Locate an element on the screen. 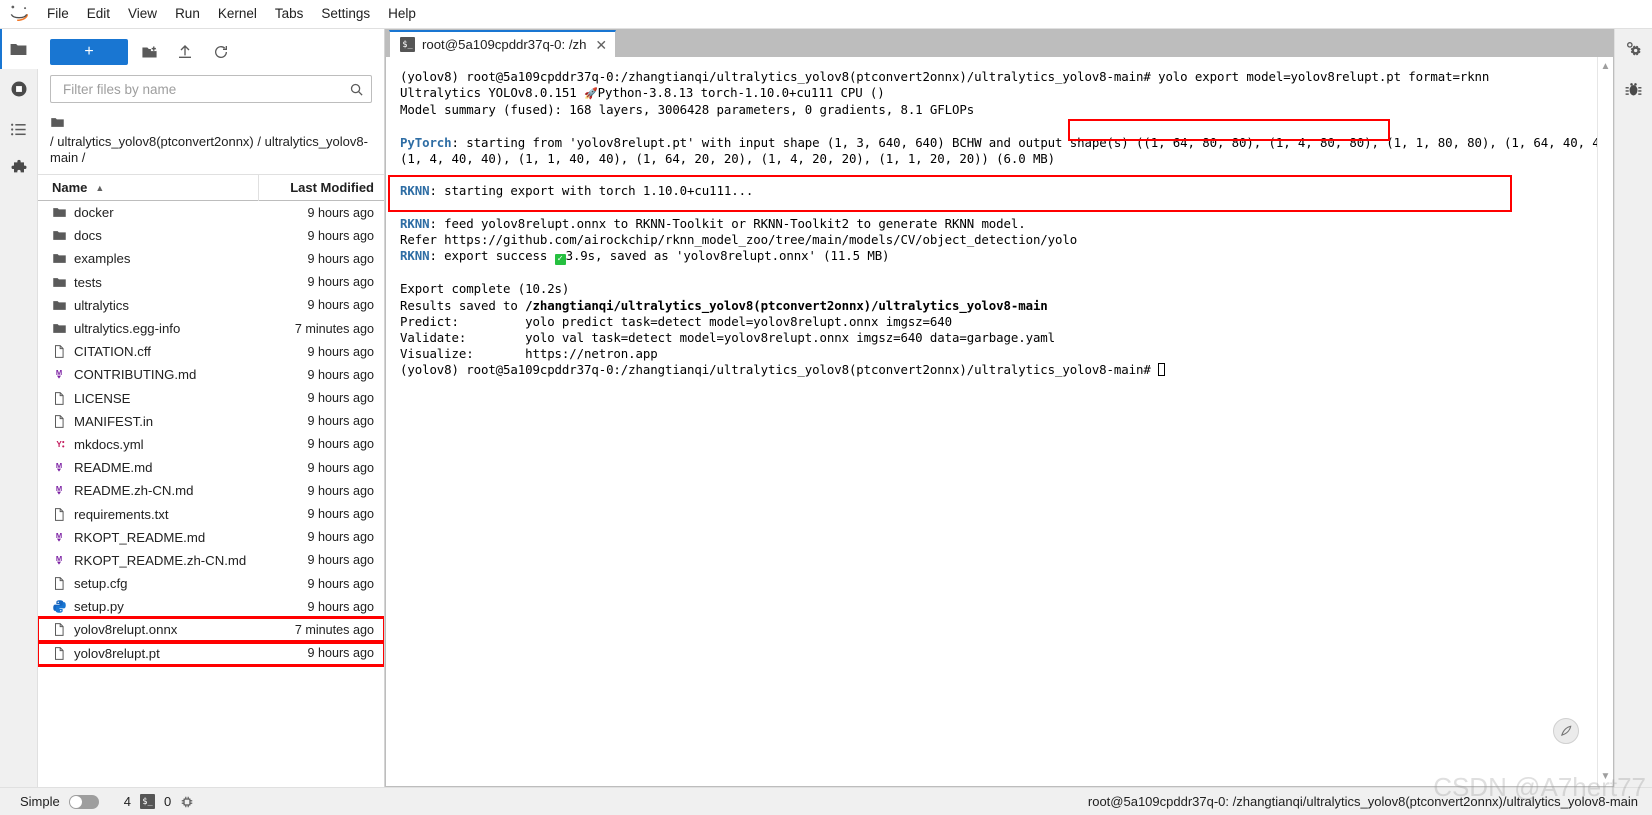 The width and height of the screenshot is (1652, 815). upload-icon is located at coordinates (185, 52).